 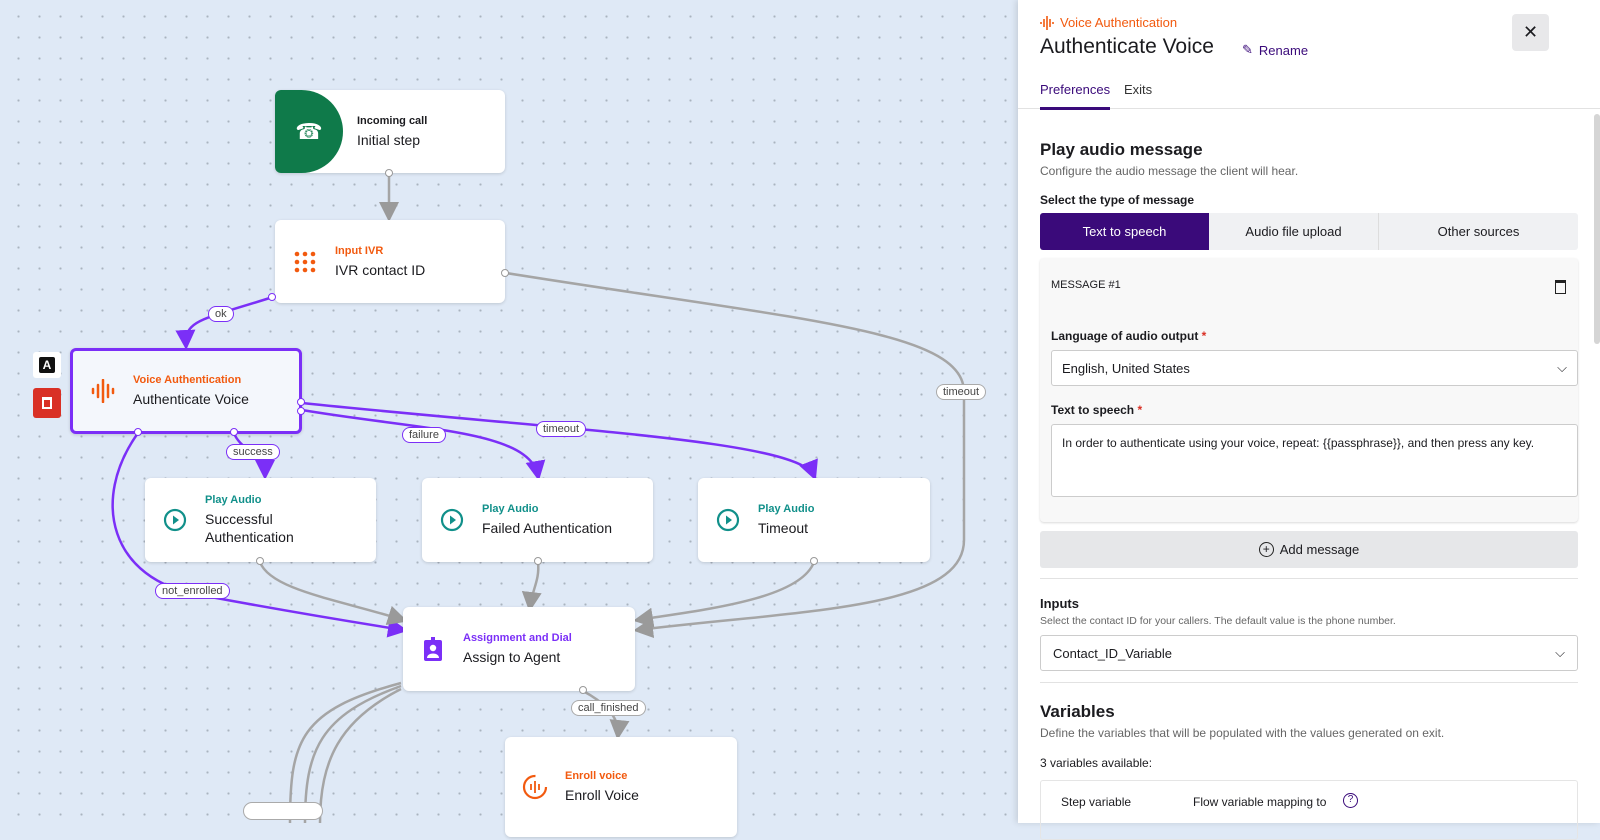 I want to click on node-play-audio-failed: Play Audio Failed Authentication, so click(x=537, y=520).